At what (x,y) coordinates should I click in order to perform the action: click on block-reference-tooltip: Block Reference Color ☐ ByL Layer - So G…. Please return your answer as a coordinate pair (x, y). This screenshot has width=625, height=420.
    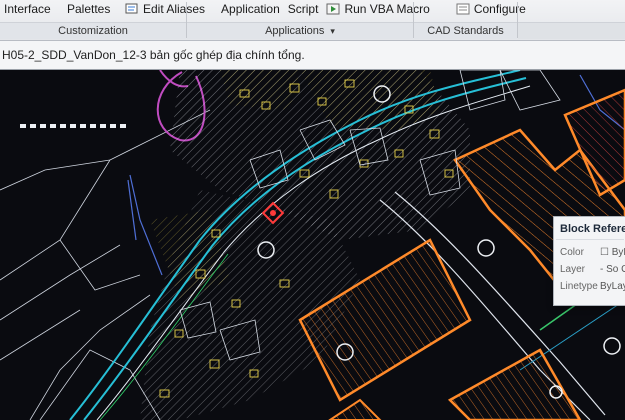
    Looking at the image, I should click on (589, 261).